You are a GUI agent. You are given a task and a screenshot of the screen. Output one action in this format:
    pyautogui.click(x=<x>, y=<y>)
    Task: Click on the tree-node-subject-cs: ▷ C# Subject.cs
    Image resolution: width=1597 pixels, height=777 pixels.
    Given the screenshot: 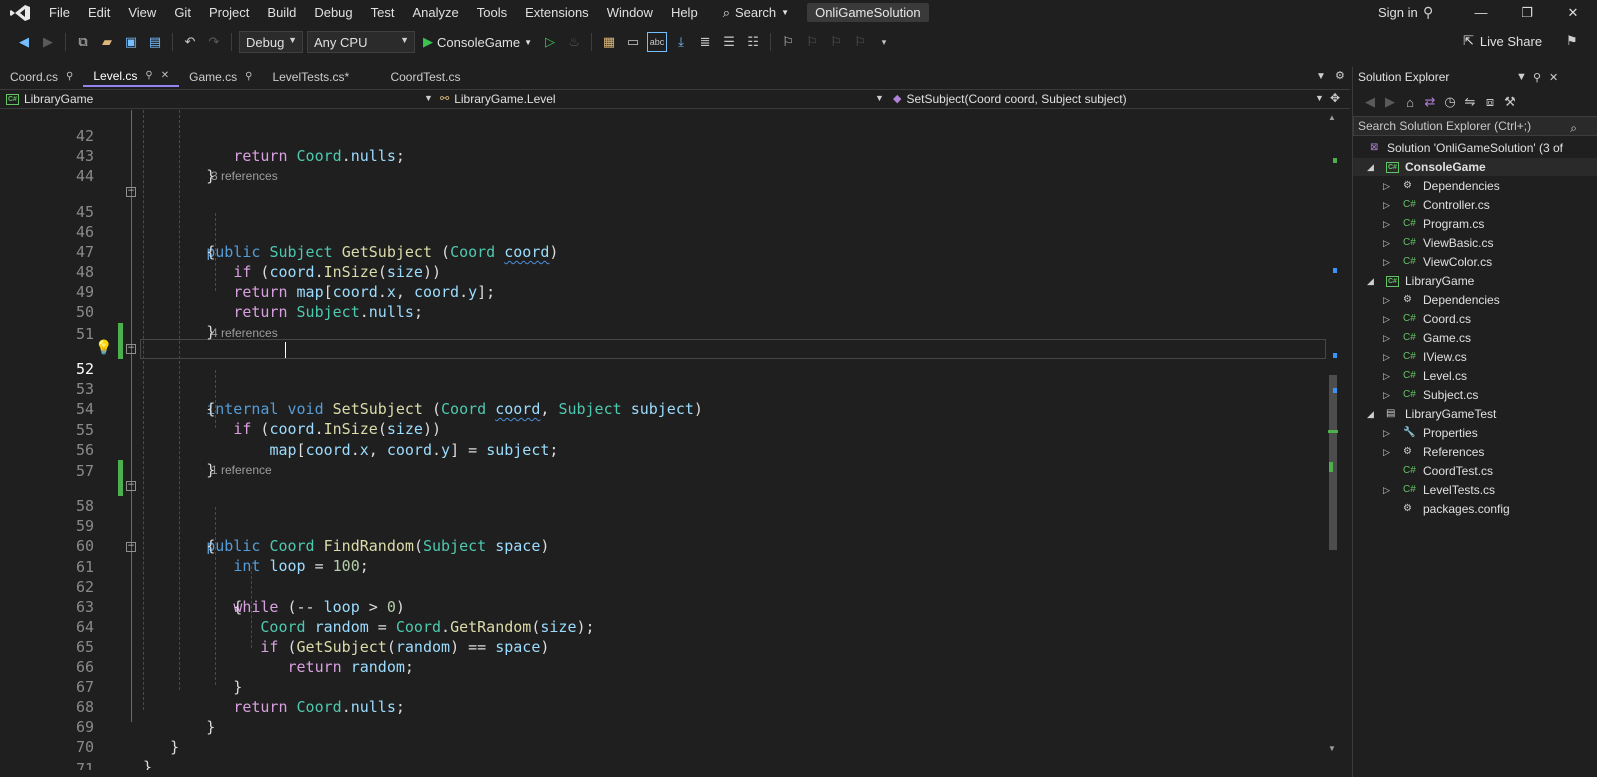 What is the action you would take?
    pyautogui.click(x=1475, y=395)
    